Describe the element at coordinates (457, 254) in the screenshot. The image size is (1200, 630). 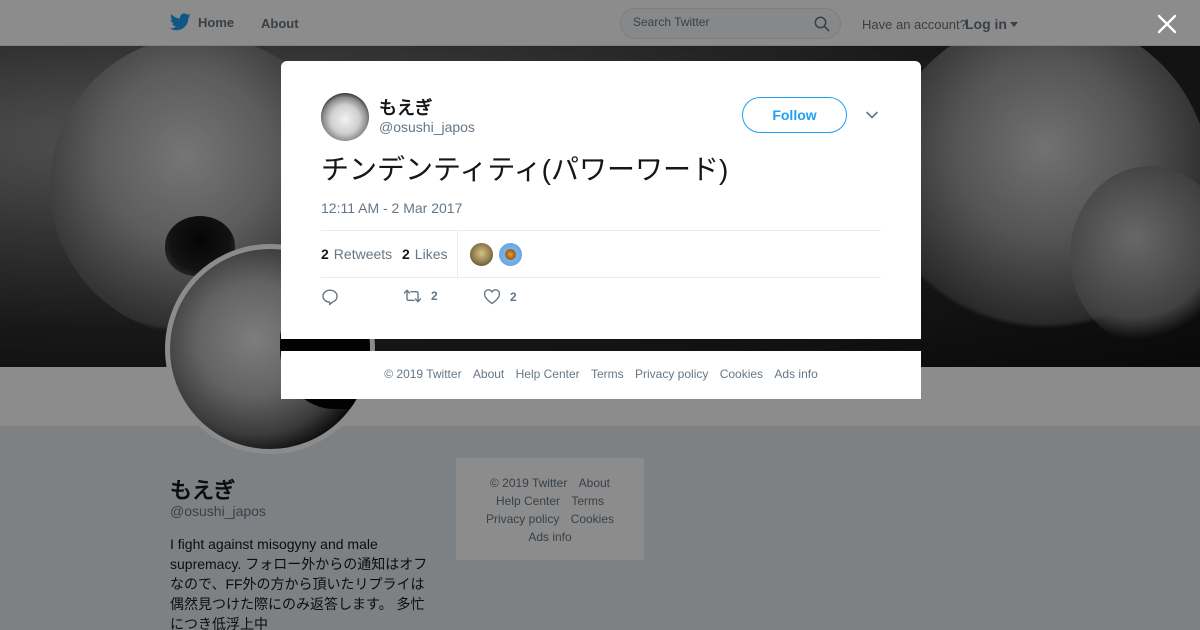
I see `stats-divider` at that location.